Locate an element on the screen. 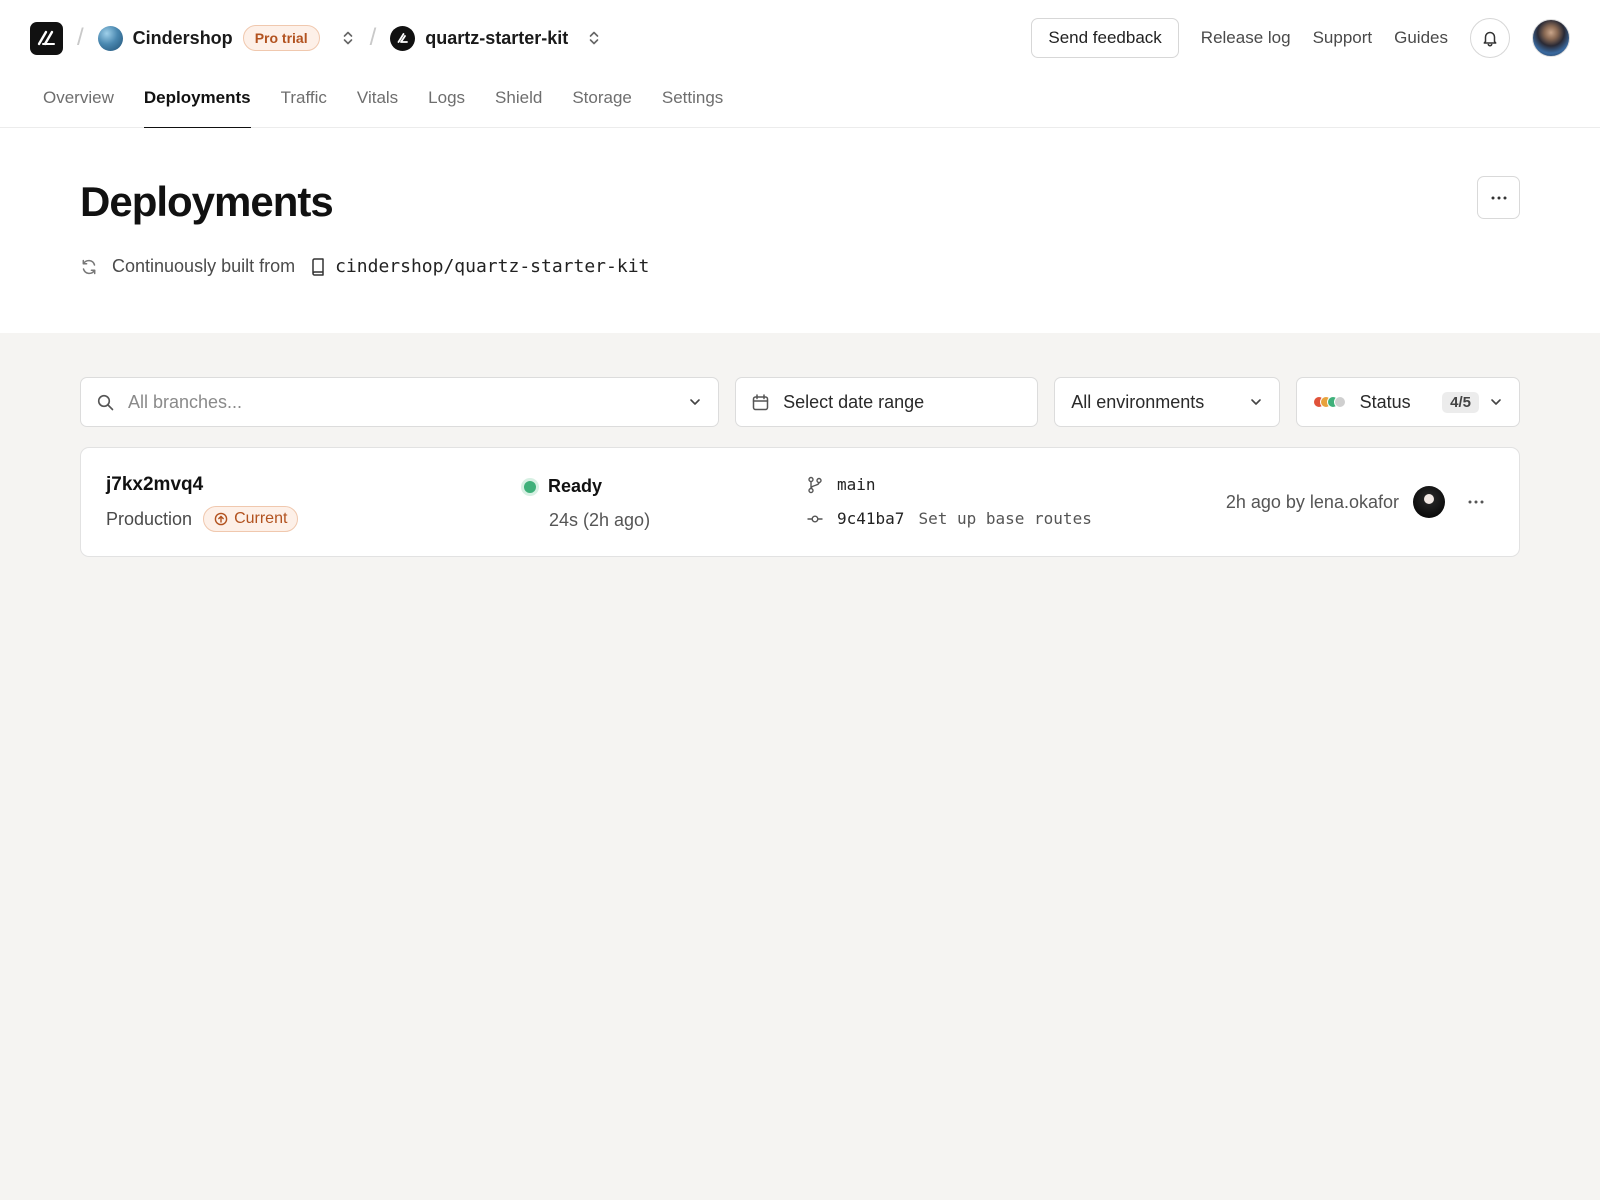  deployment-environment: Production Current is located at coordinates (202, 519).